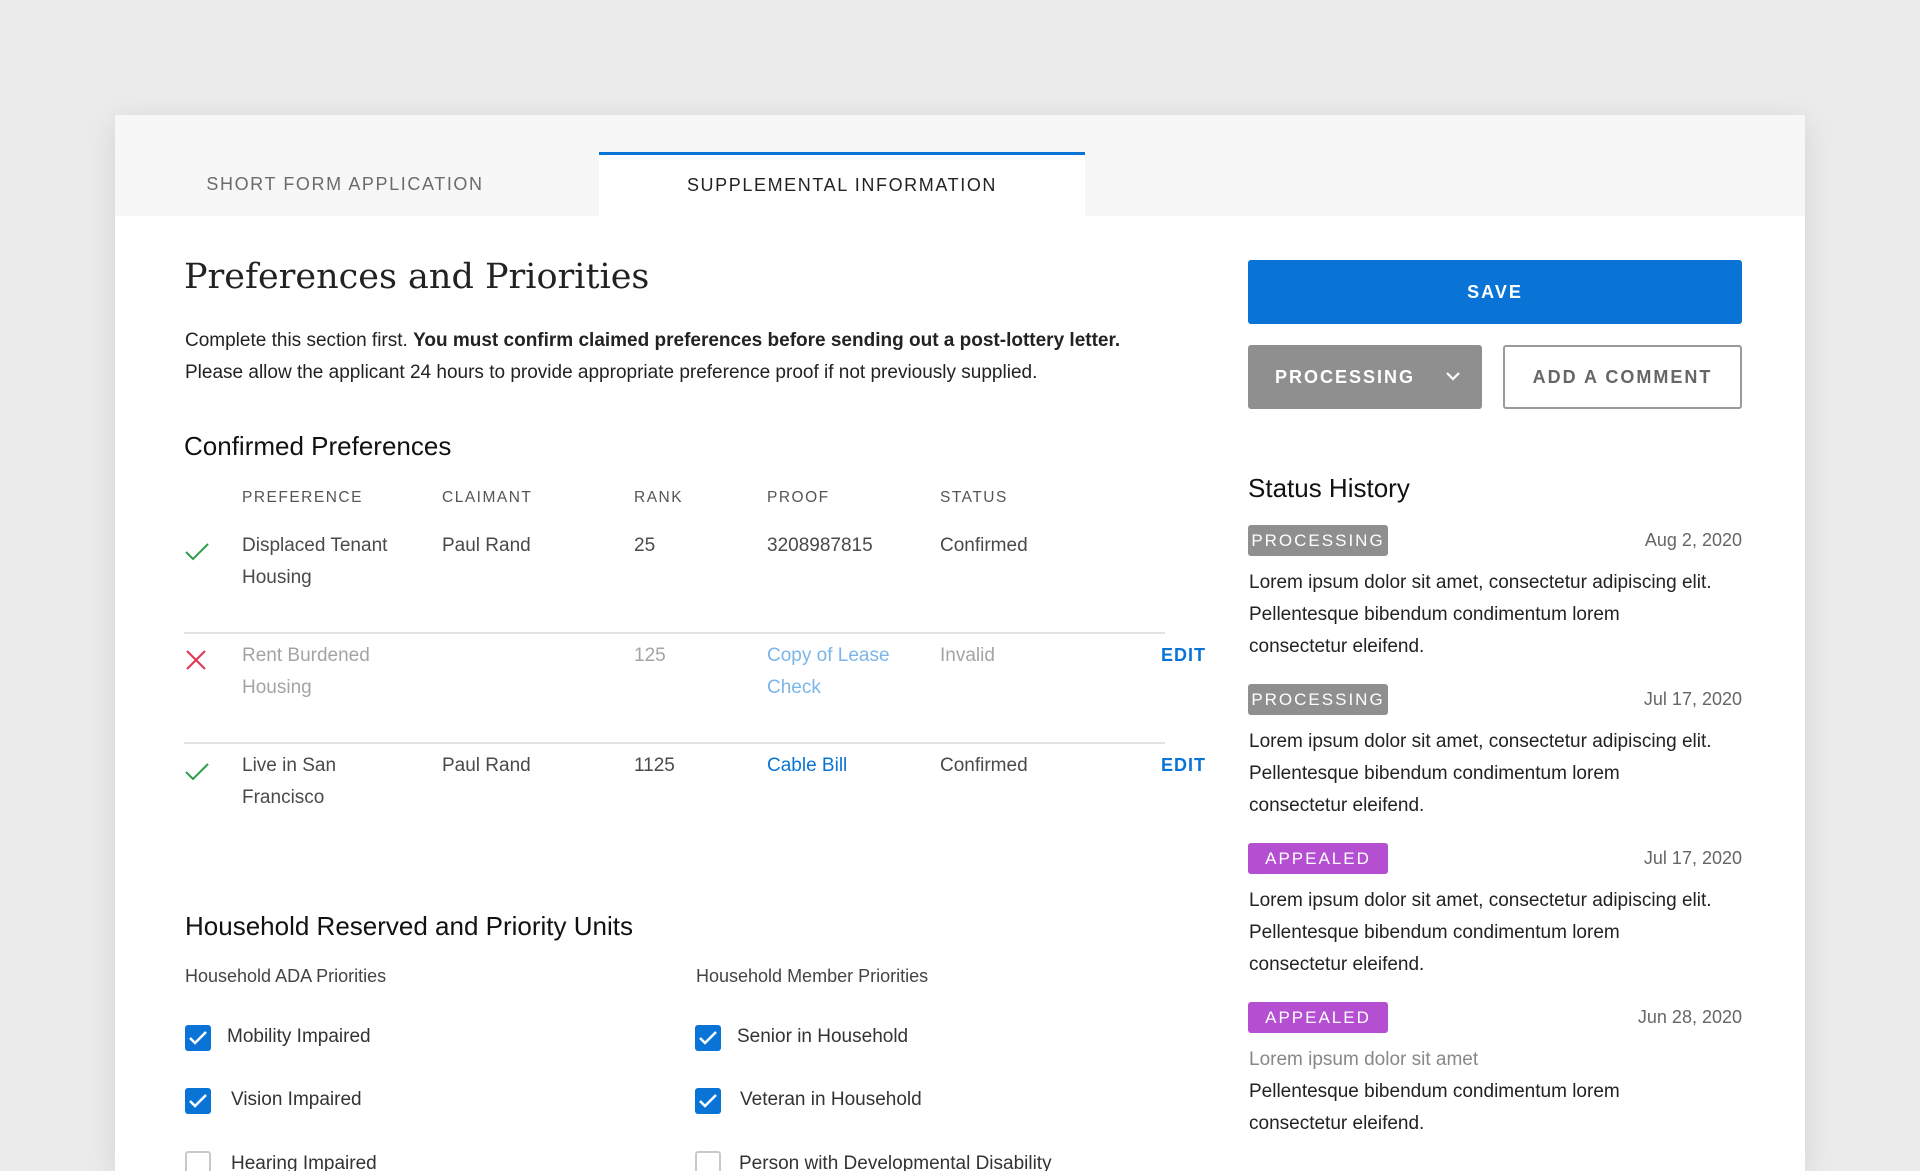 Image resolution: width=1920 pixels, height=1171 pixels. I want to click on proof-link: Cable Bill, so click(807, 766).